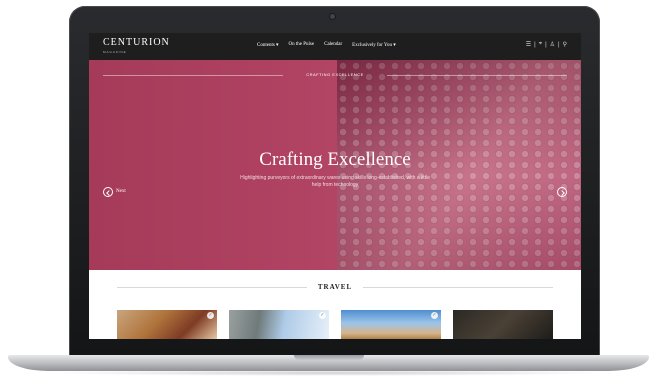 The image size is (657, 383). What do you see at coordinates (374, 45) in the screenshot?
I see `nav-exclusively-for-you: Exclusively for You ▾` at bounding box center [374, 45].